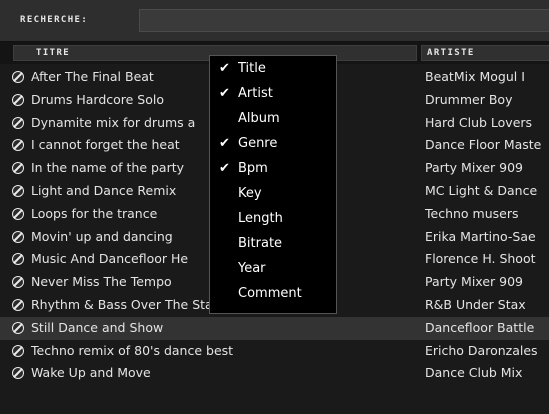 This screenshot has width=549, height=414. I want to click on search-bar: RECHERCHE:, so click(274, 21).